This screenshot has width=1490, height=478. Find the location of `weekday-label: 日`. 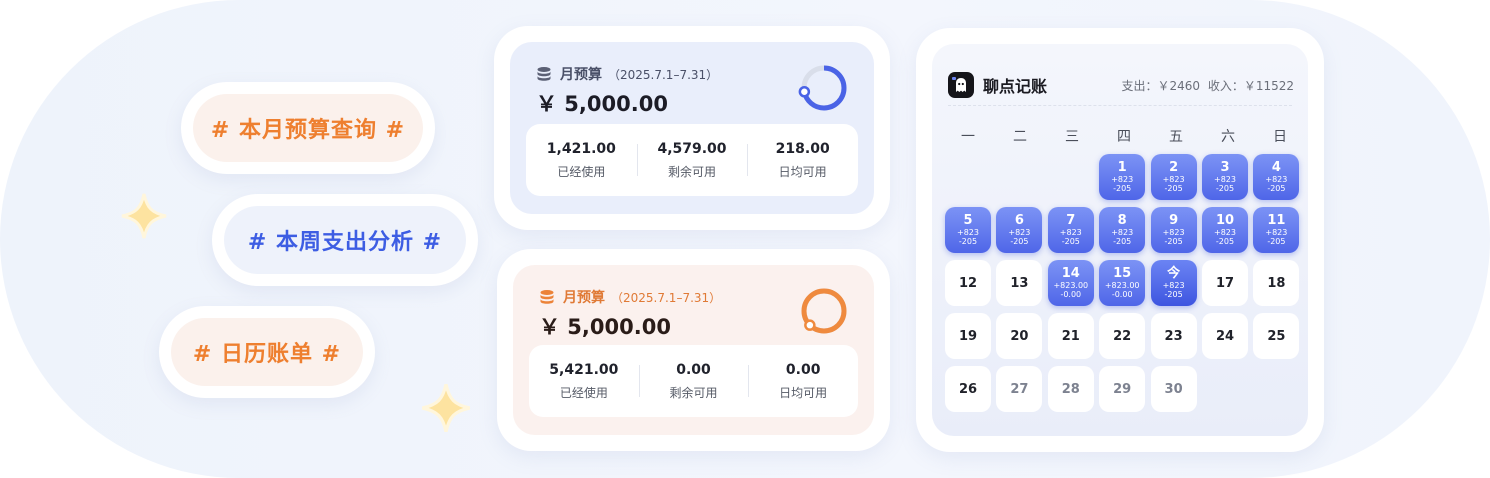

weekday-label: 日 is located at coordinates (1280, 137).